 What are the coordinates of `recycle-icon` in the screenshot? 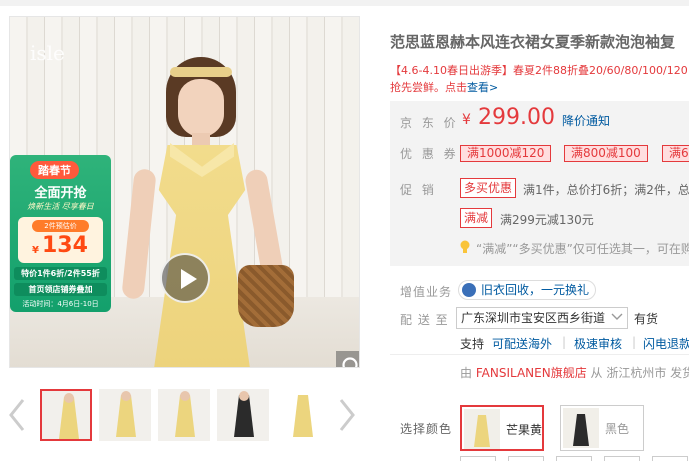 It's located at (469, 290).